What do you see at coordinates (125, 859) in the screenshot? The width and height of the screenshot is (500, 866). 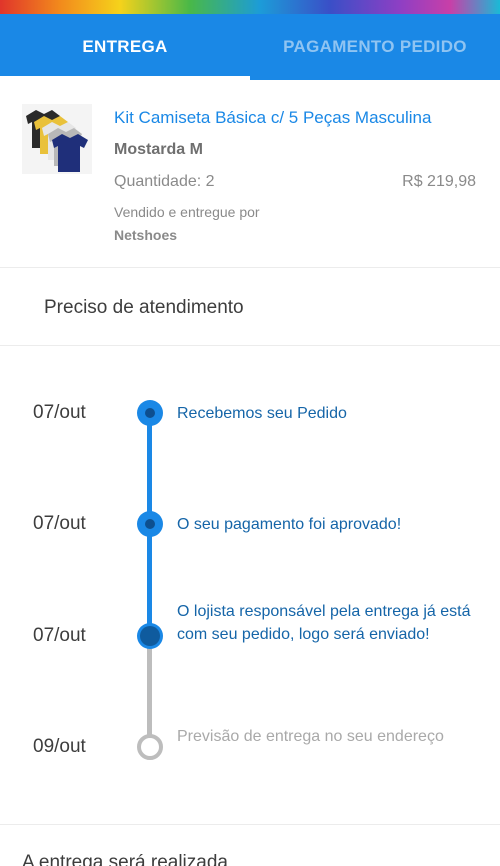 I see `delivery-info-heading: A entrega será realizada` at bounding box center [125, 859].